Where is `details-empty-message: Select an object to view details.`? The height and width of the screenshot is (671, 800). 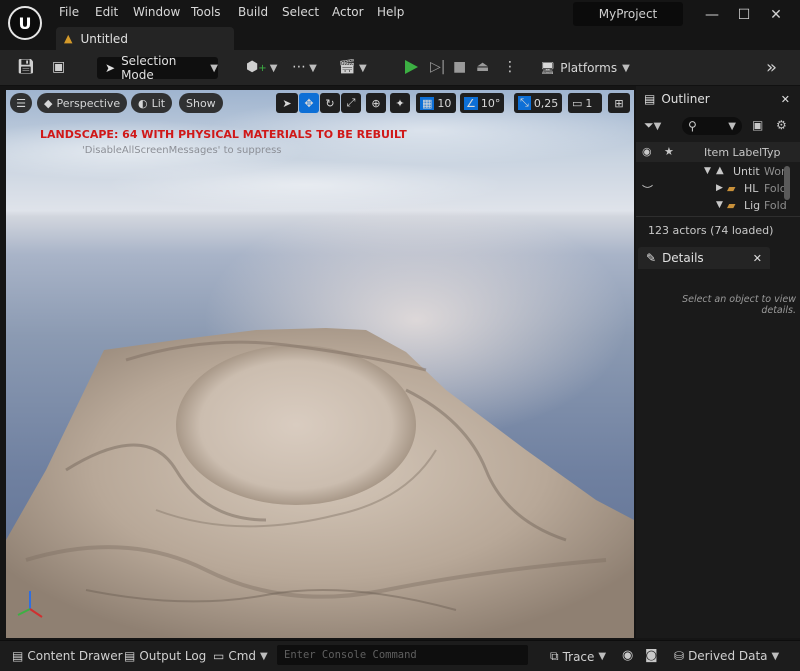 details-empty-message: Select an object to view details. is located at coordinates (739, 305).